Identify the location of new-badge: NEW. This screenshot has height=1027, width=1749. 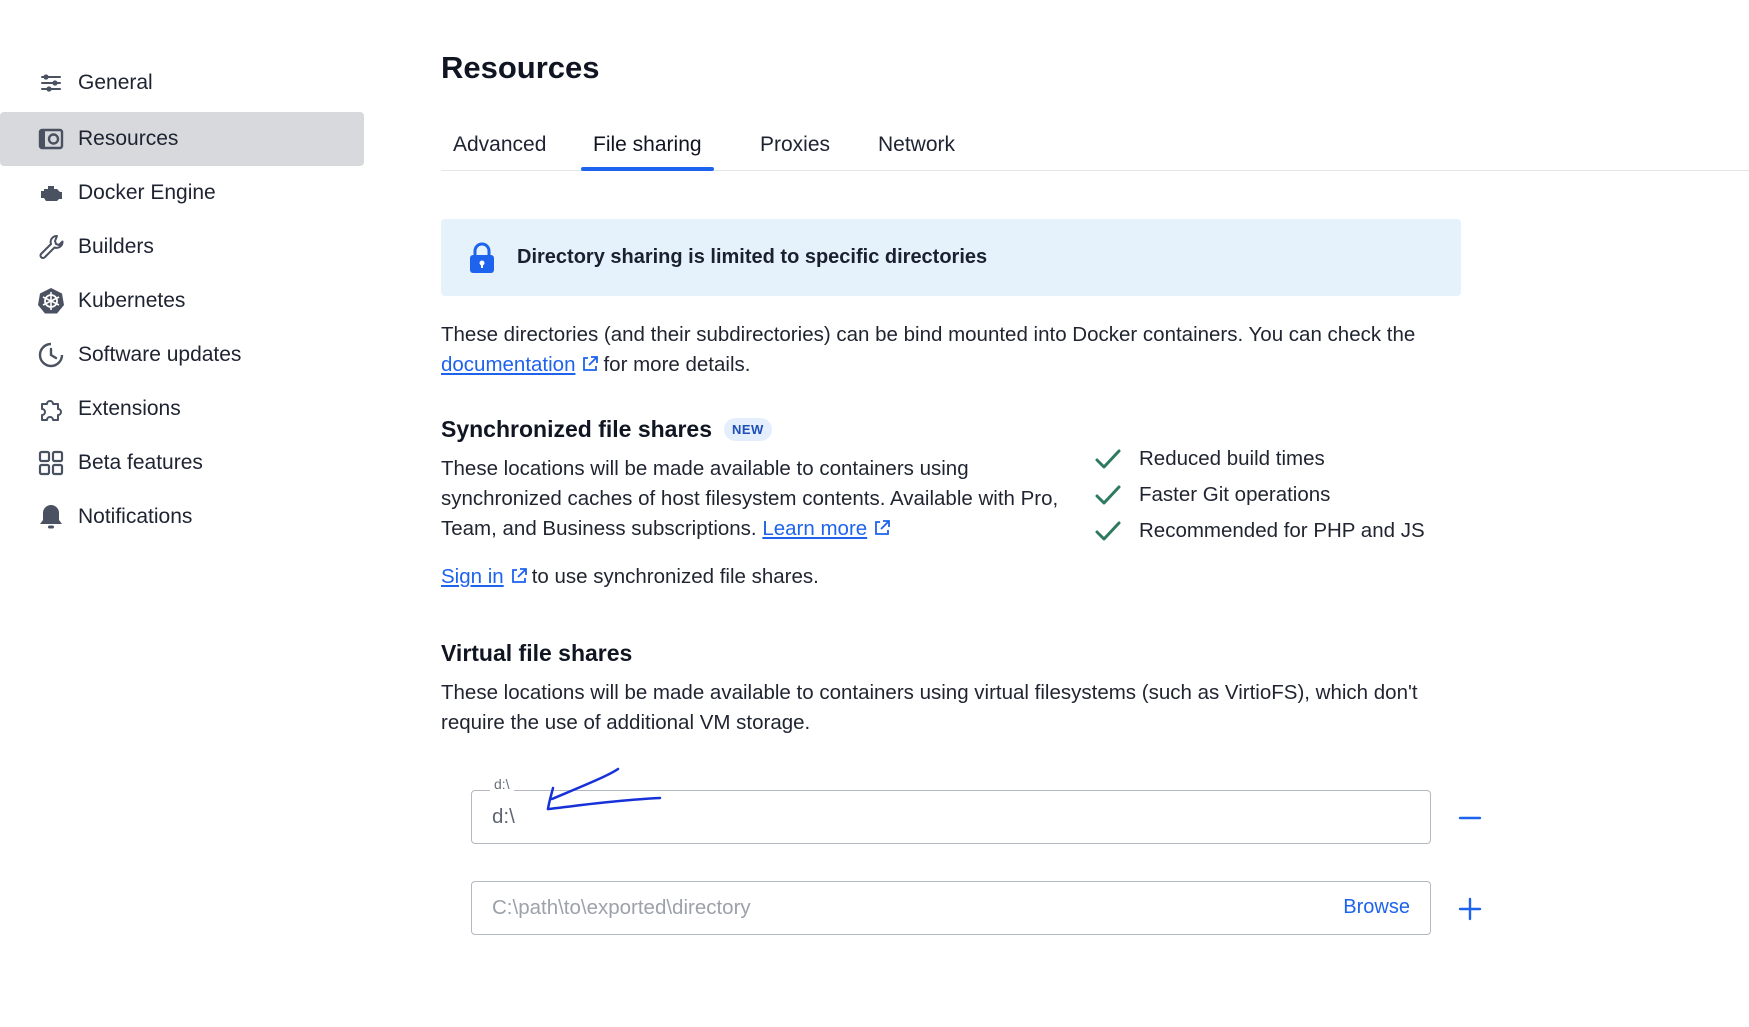
(747, 429).